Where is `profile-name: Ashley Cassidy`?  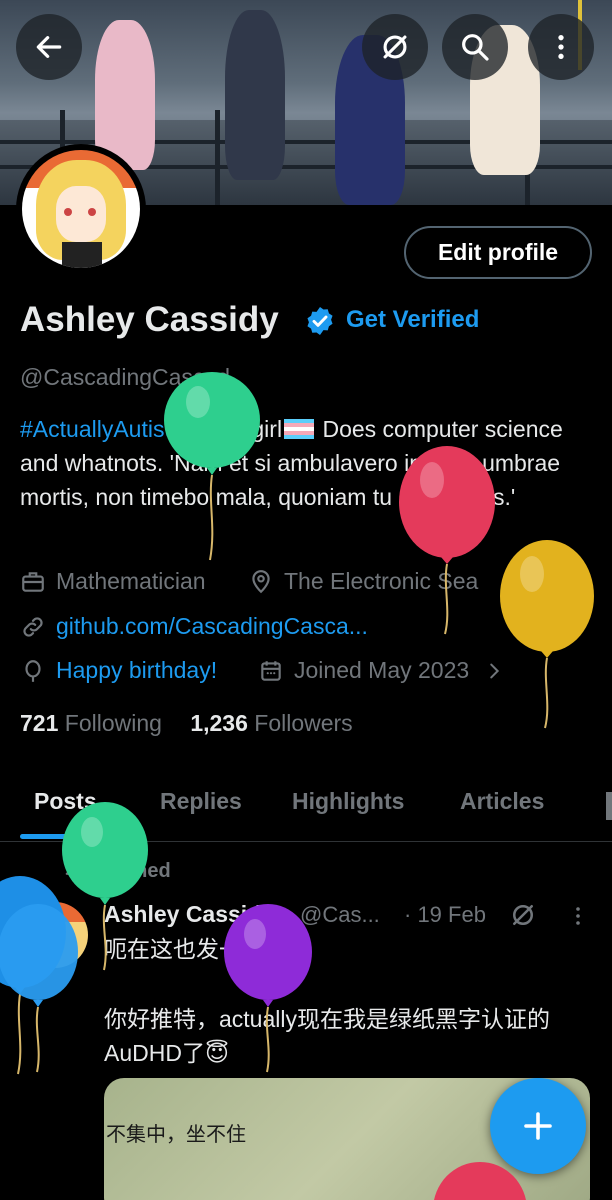
profile-name: Ashley Cassidy is located at coordinates (149, 319).